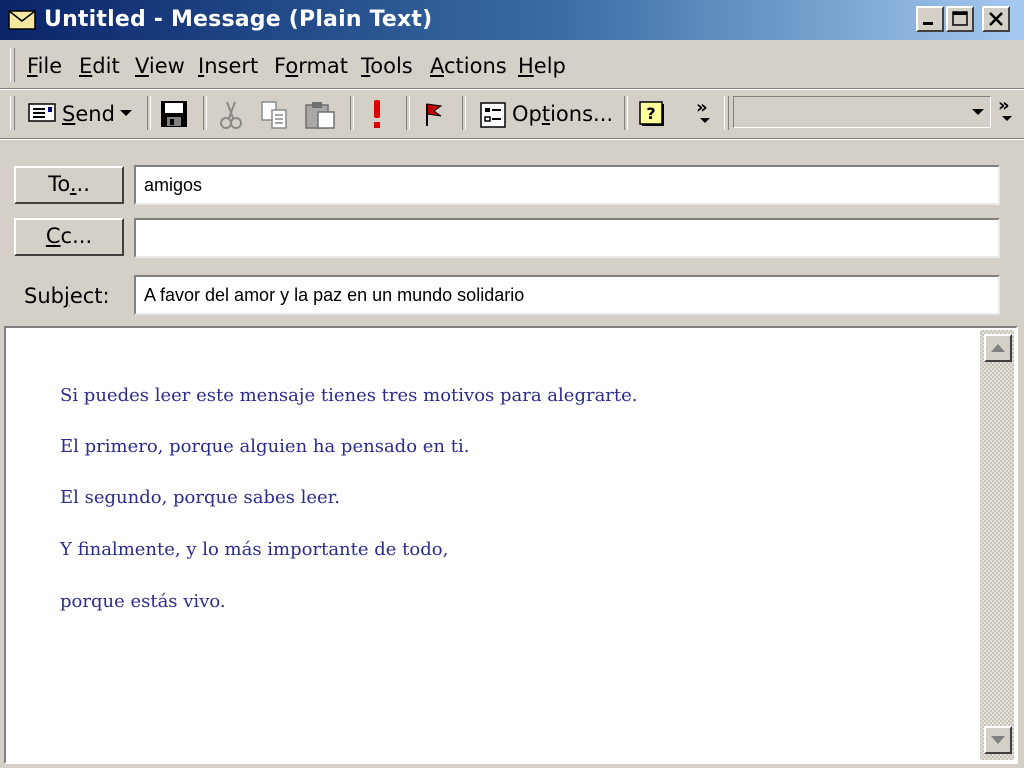  I want to click on menu-view: View, so click(160, 66).